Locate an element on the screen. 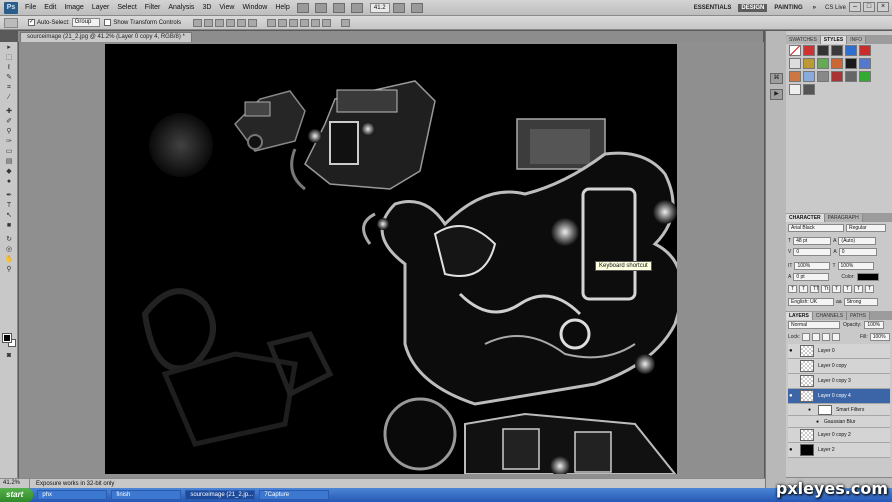 The height and width of the screenshot is (502, 892). menu-select: Select is located at coordinates (126, 7).